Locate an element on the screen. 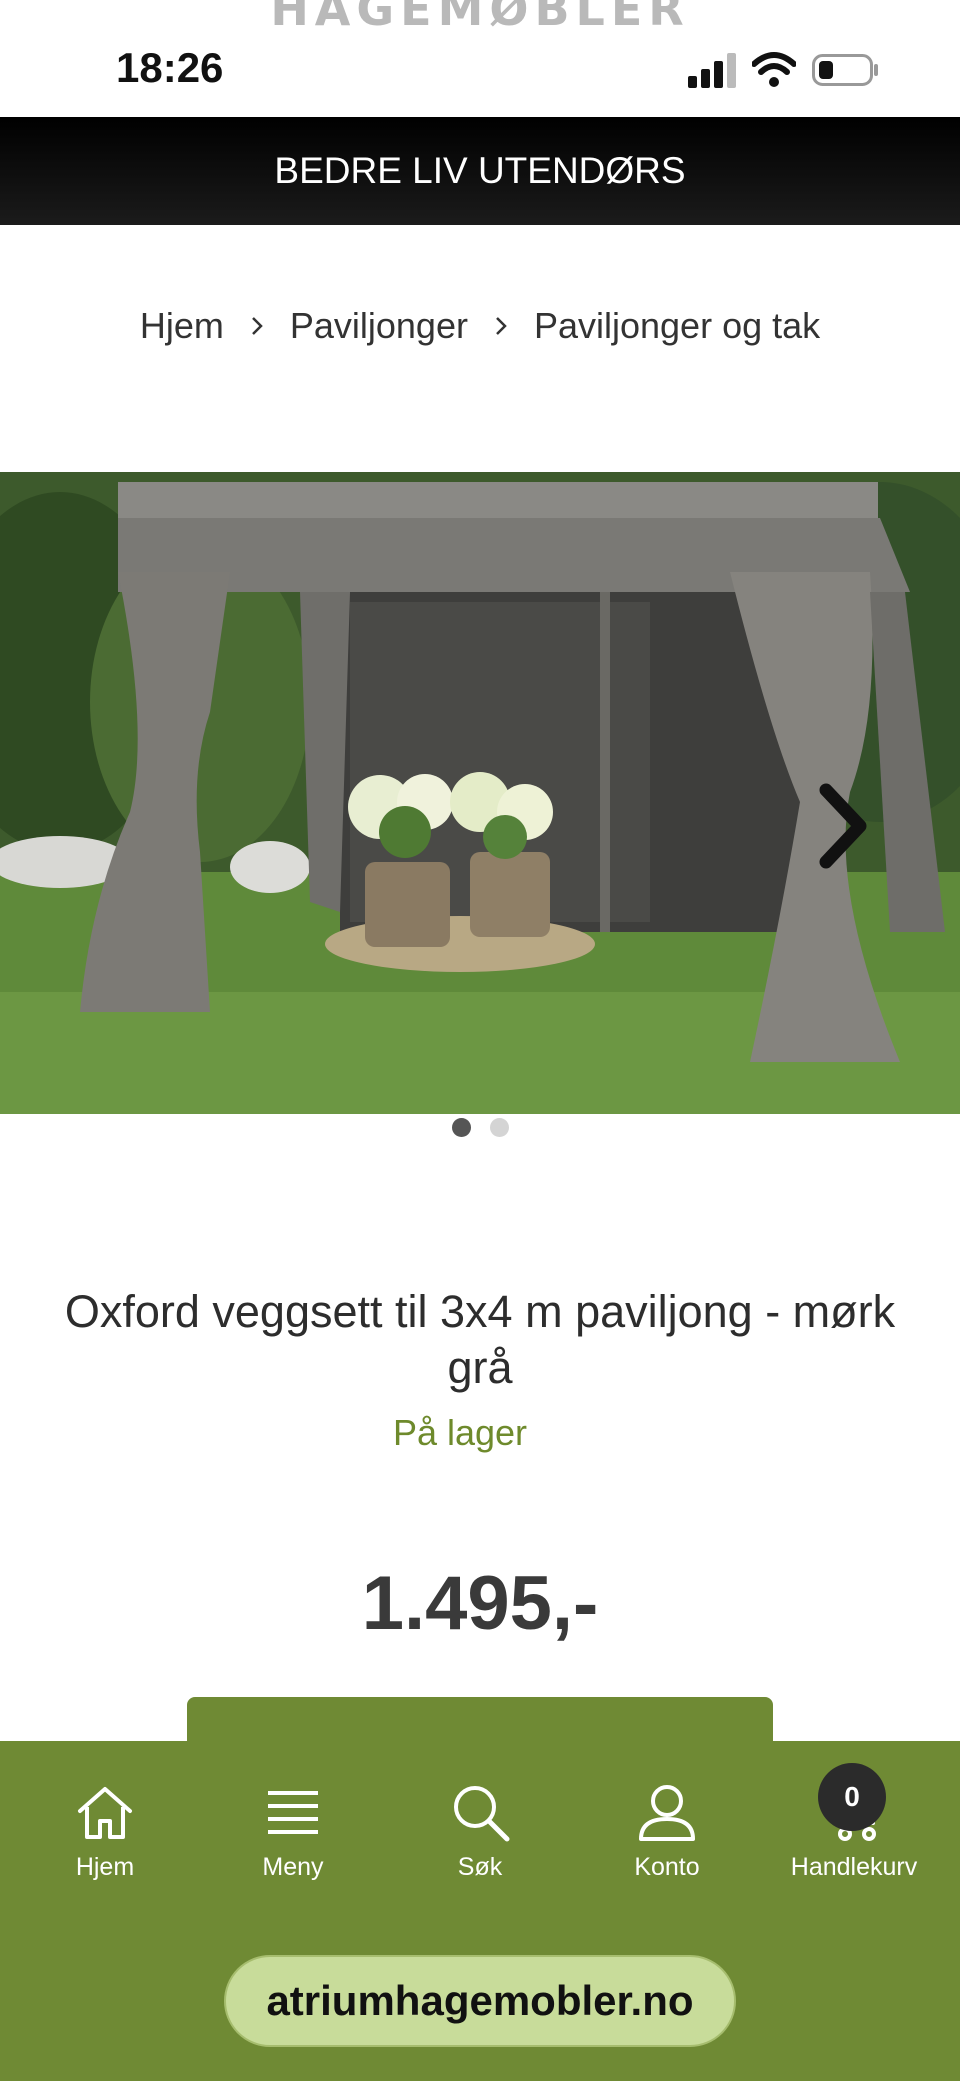 The width and height of the screenshot is (960, 2081). nav-item-menu: Meny is located at coordinates (293, 1831).